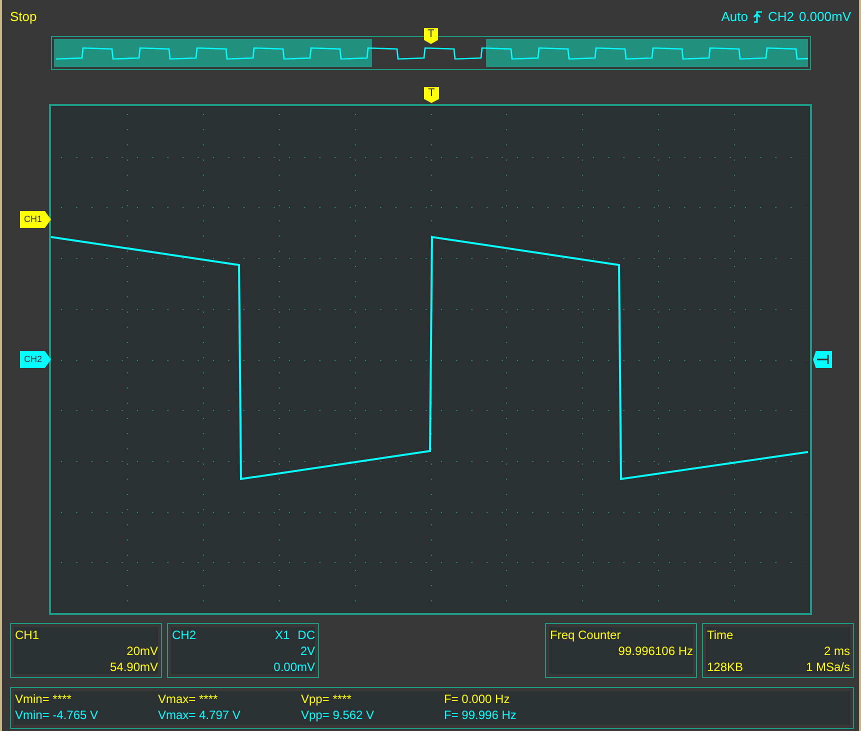 The height and width of the screenshot is (731, 861). What do you see at coordinates (57, 715) in the screenshot?
I see `measurement-value: Vmin= -4.765 V` at bounding box center [57, 715].